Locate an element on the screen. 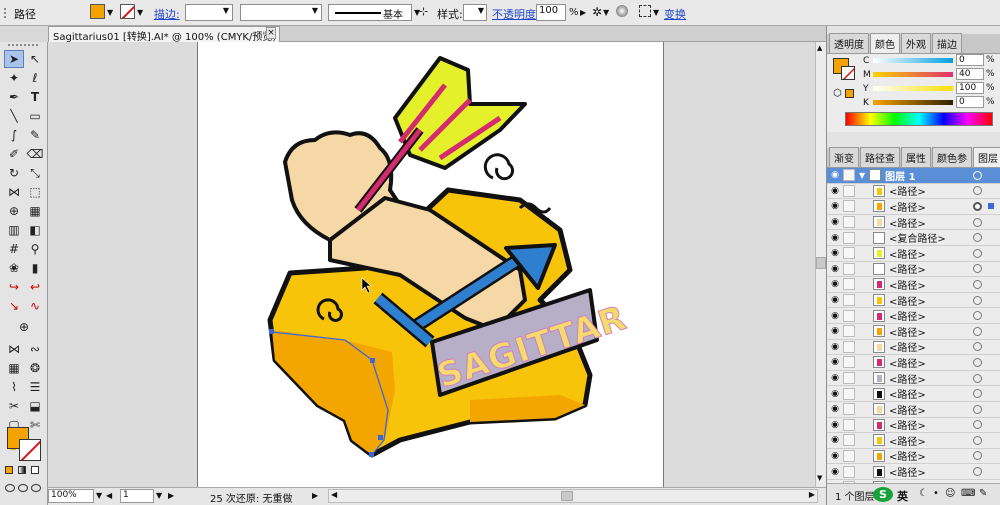 The width and height of the screenshot is (1000, 505). keyboard-icon: ⌨ is located at coordinates (968, 493).